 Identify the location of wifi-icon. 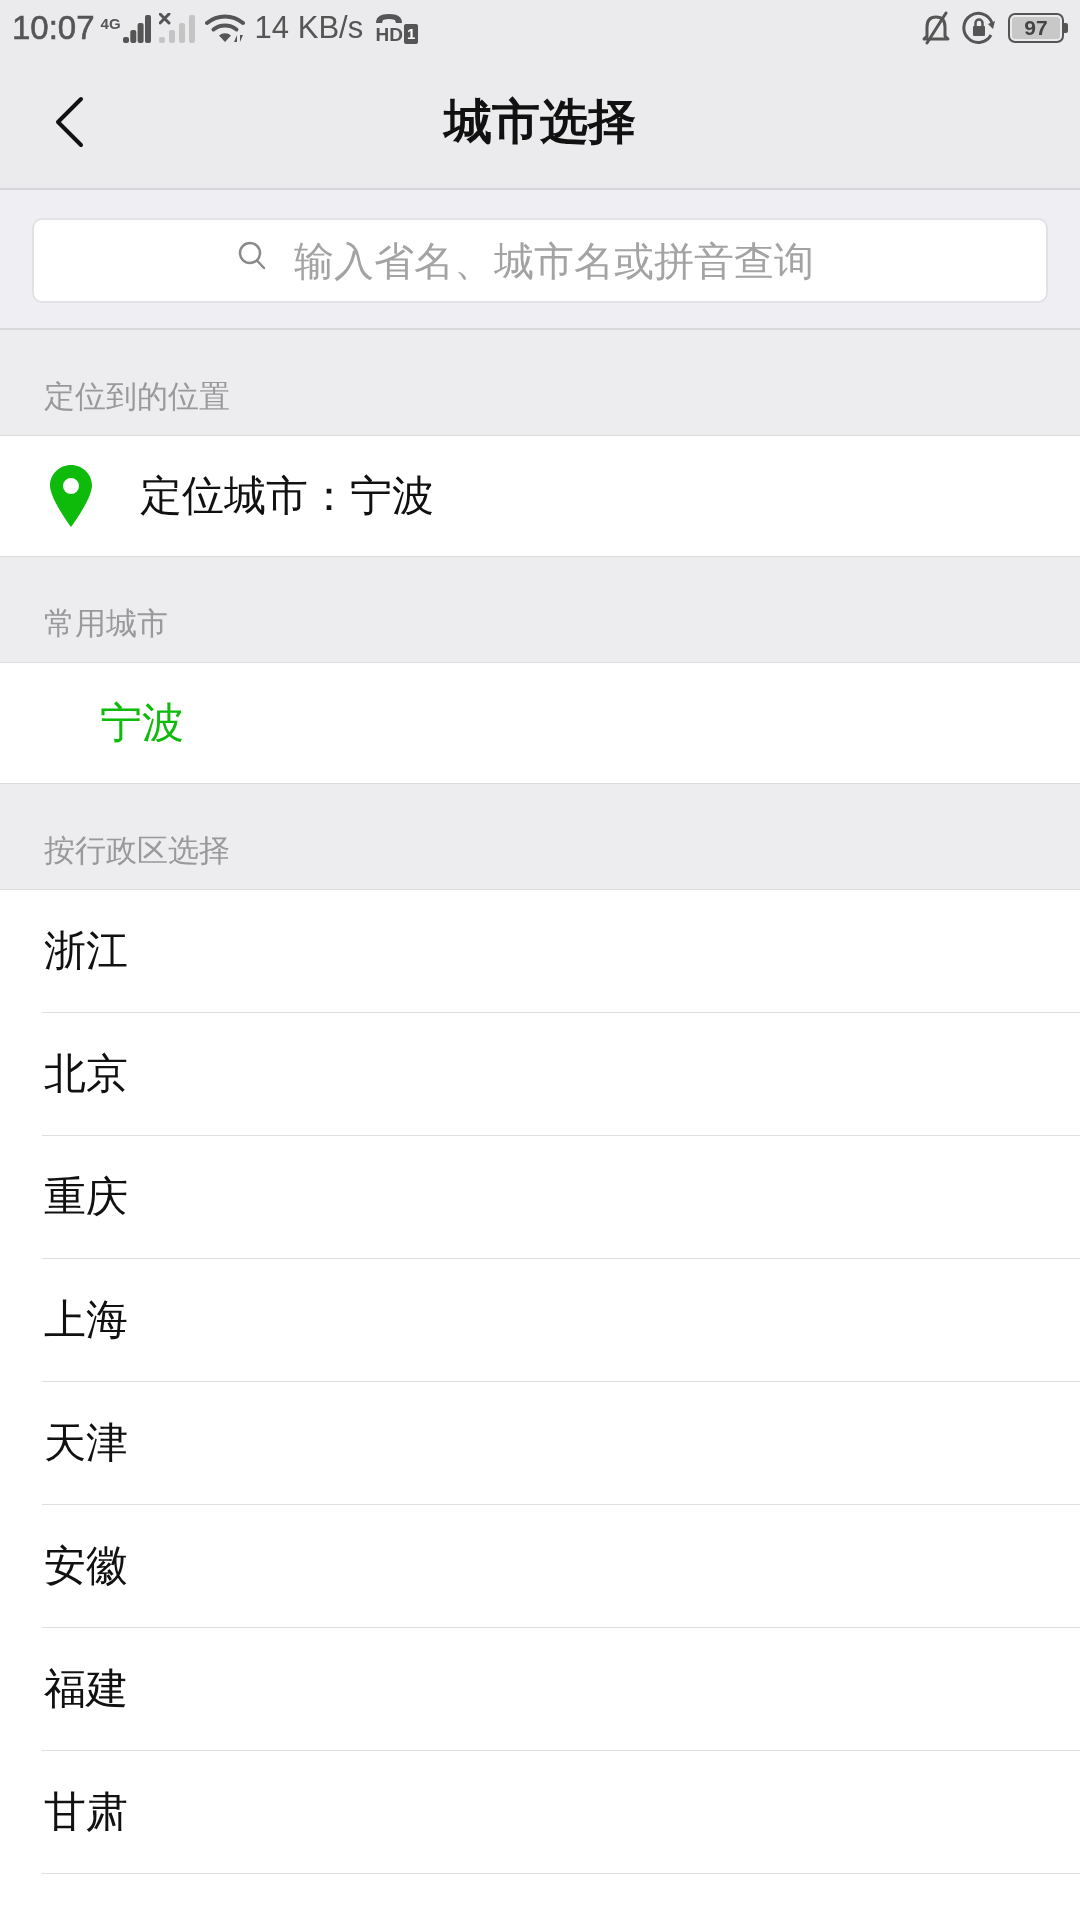
(225, 28).